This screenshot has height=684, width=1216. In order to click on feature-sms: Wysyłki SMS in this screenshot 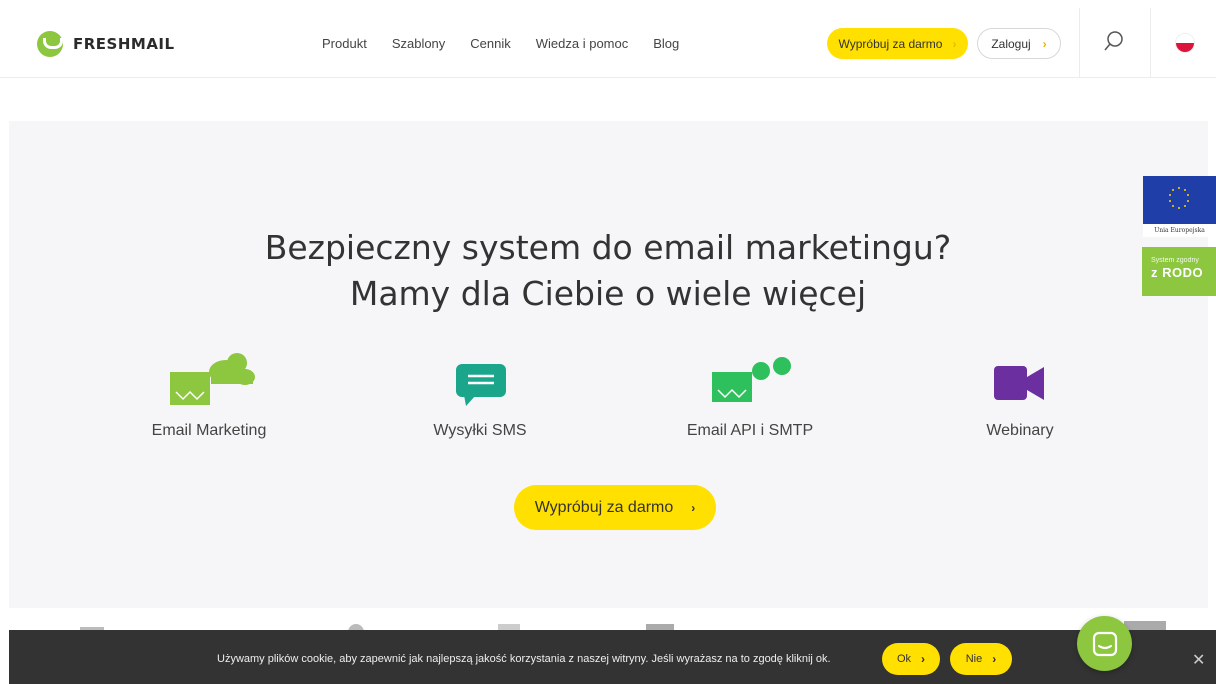, I will do `click(480, 395)`.